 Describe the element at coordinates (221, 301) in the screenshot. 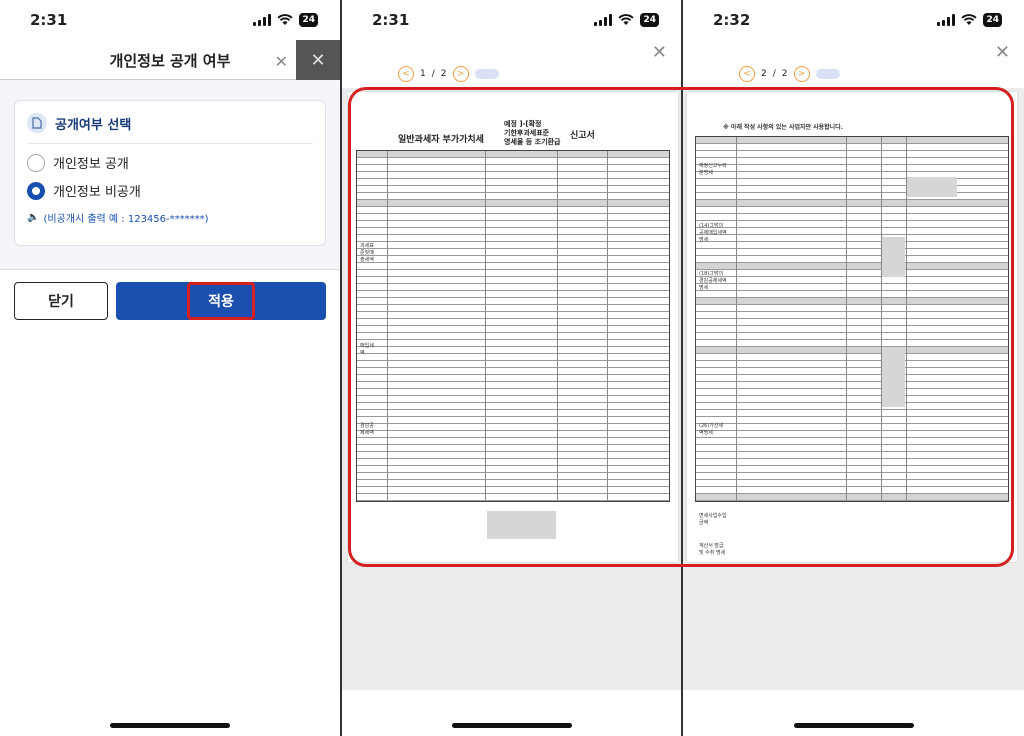

I see `apply-button: 적용` at that location.